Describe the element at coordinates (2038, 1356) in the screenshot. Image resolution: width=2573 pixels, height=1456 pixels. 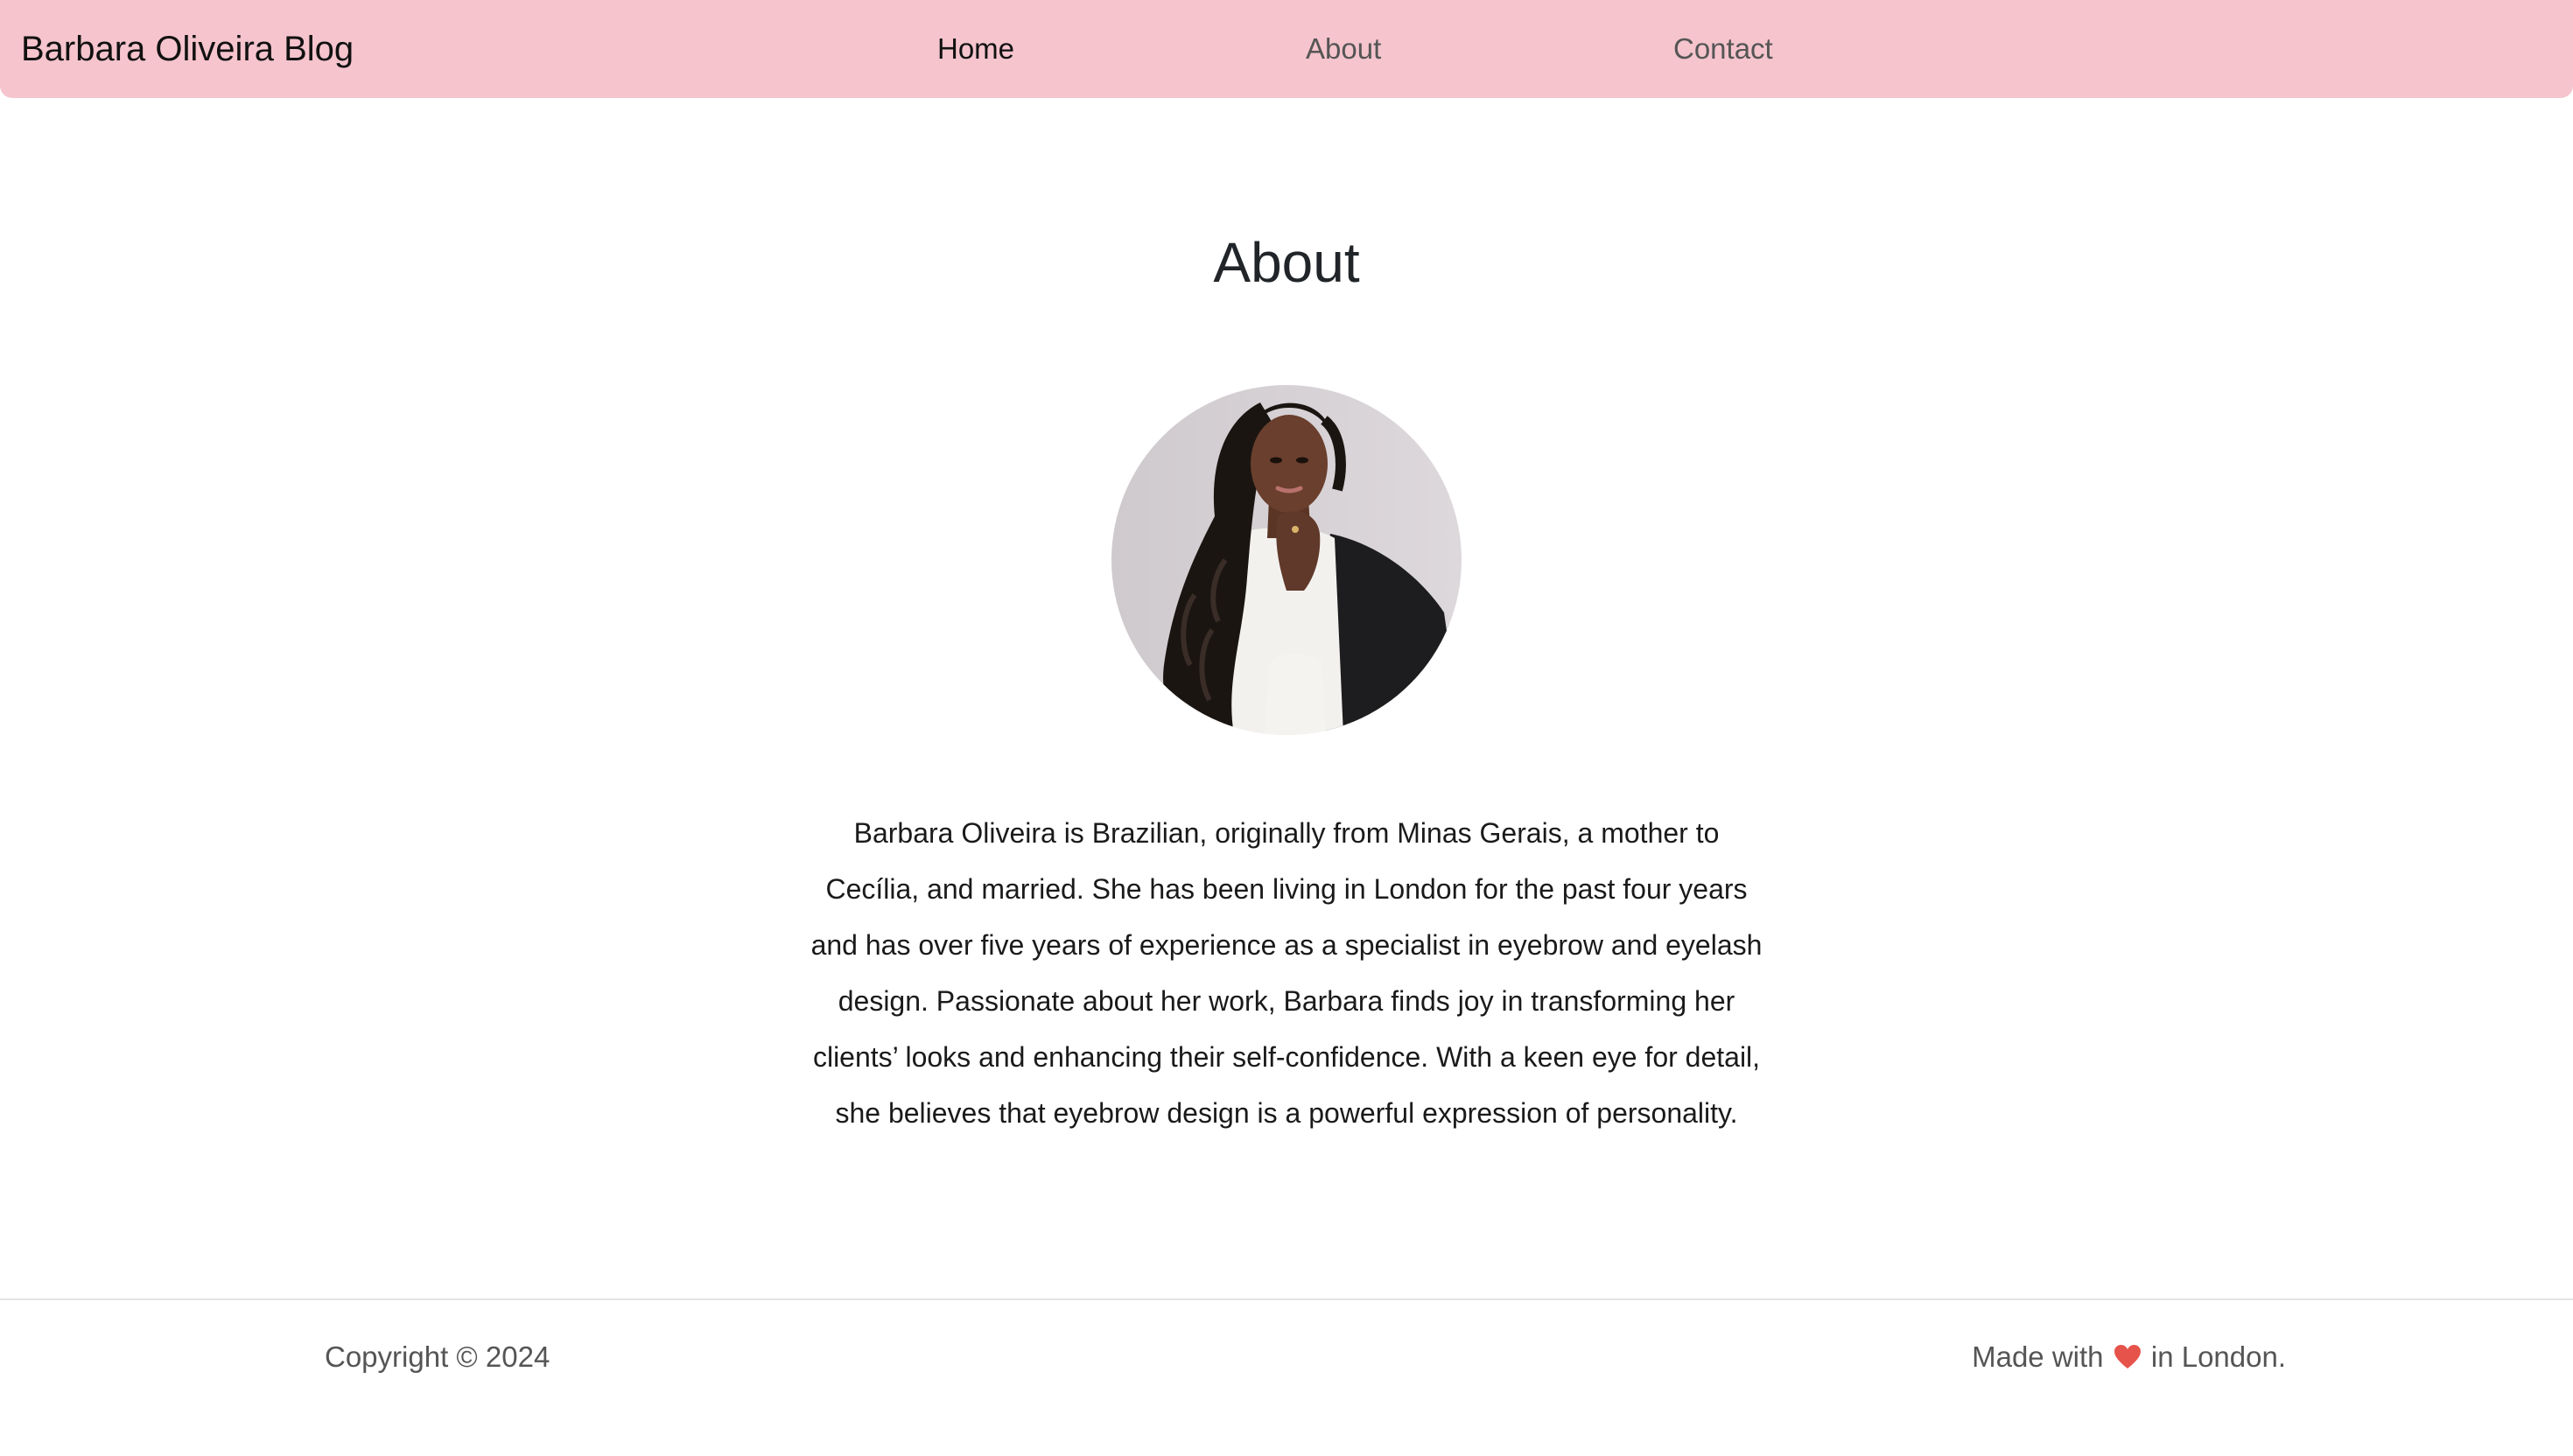
I see `made-with-prefix: Made with` at that location.